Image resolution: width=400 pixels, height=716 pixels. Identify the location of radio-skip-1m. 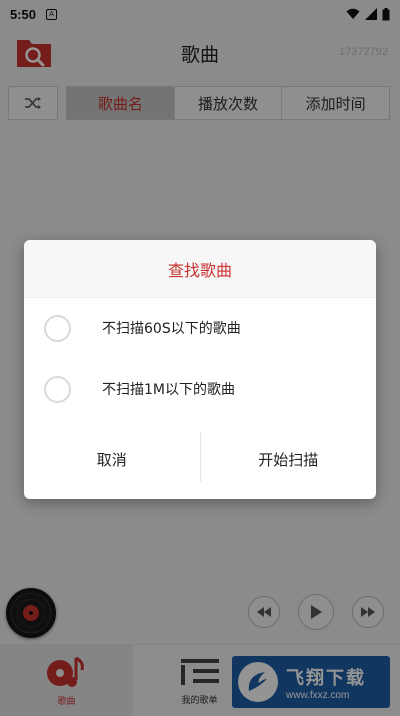
(57, 389).